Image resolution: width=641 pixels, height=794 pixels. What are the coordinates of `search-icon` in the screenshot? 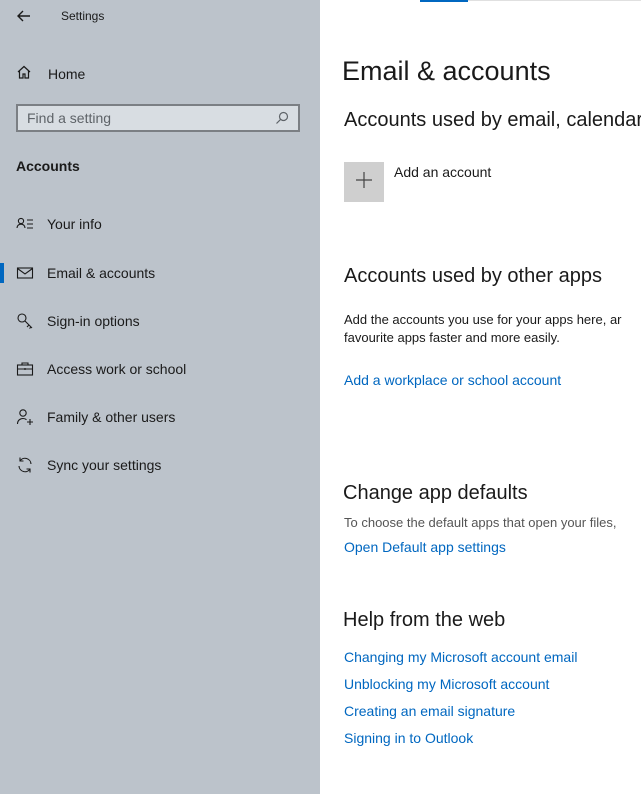 It's located at (282, 118).